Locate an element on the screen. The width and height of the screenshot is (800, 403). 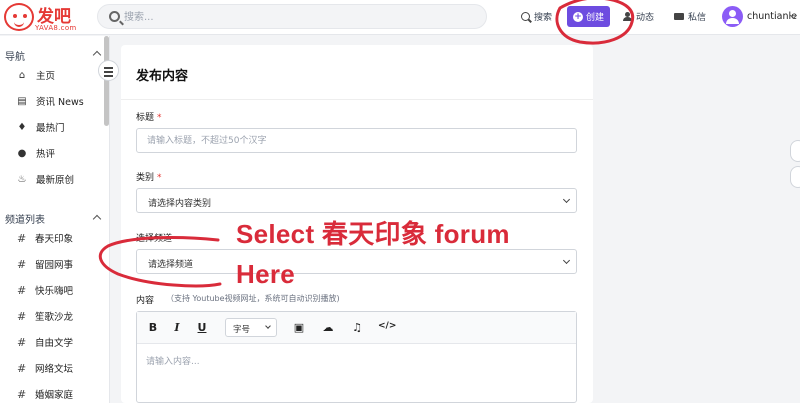
sidebar-channel-happy: # 快乐嗨吧 is located at coordinates (45, 290).